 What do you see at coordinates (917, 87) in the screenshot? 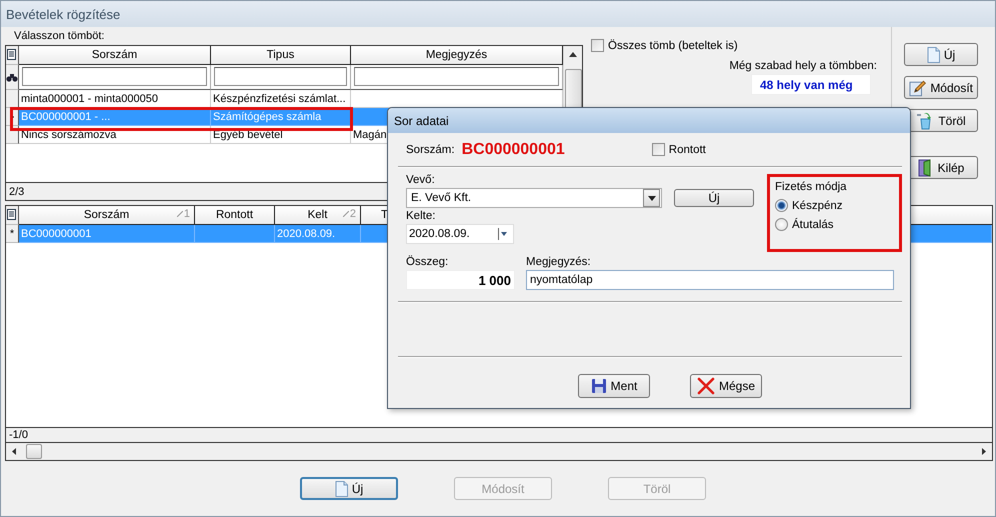
I see `pencil-icon` at bounding box center [917, 87].